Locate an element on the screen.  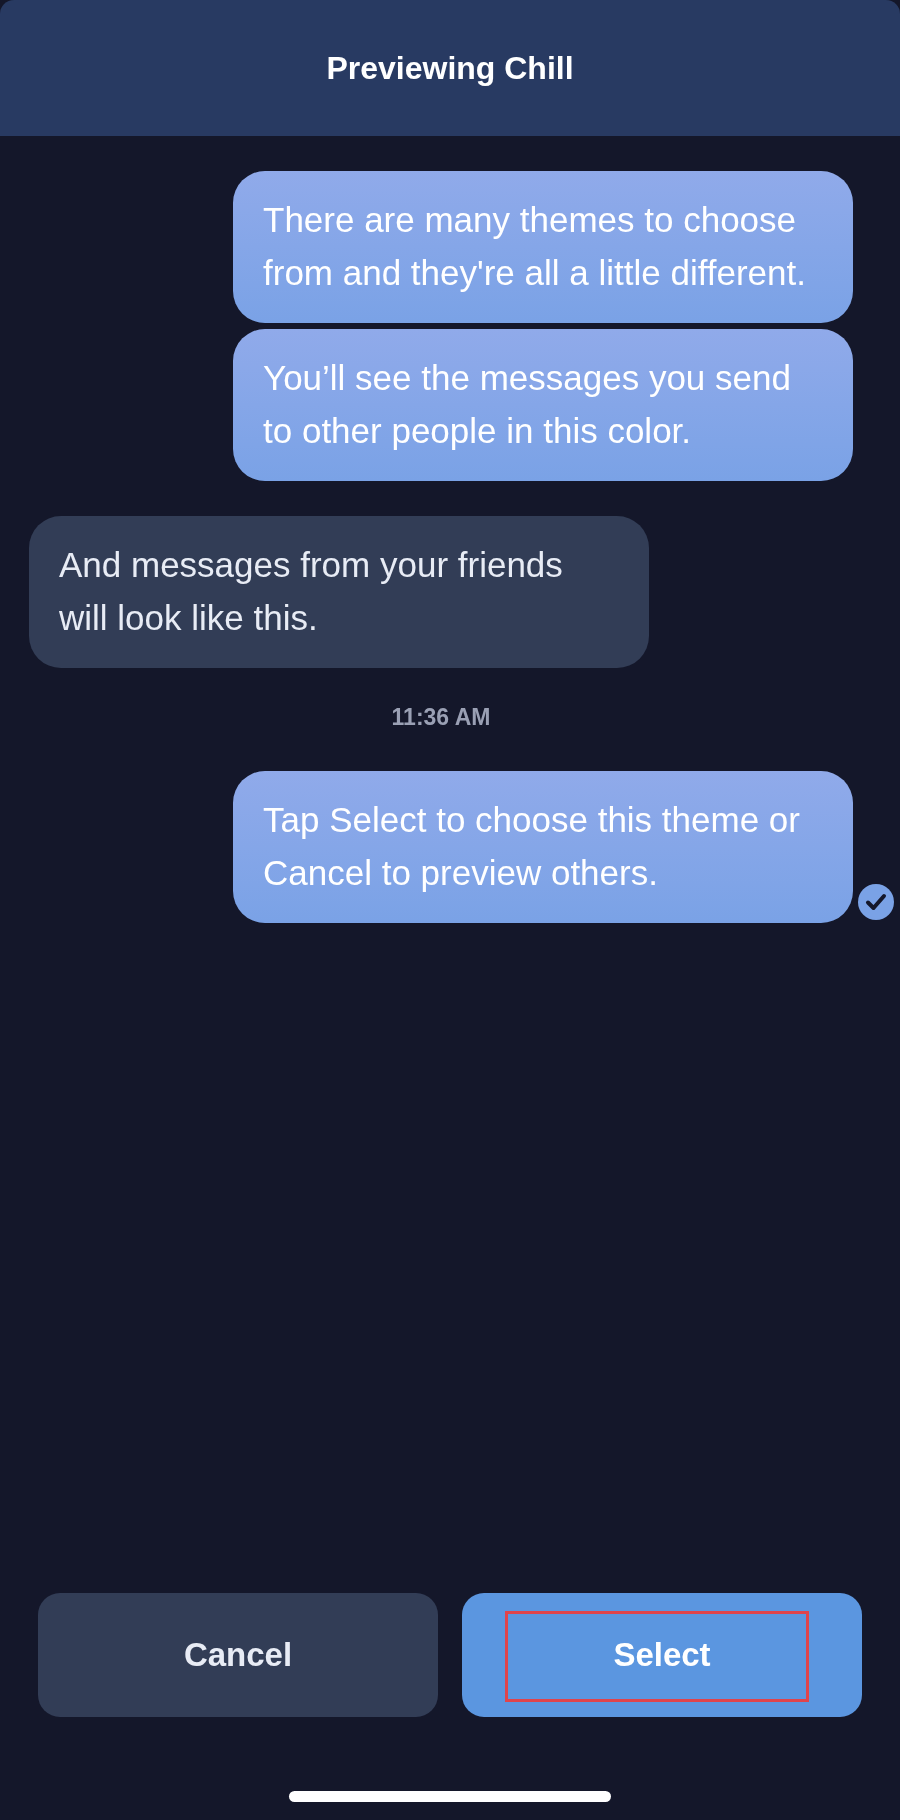
header-title: Previewing Chill is located at coordinates (450, 68).